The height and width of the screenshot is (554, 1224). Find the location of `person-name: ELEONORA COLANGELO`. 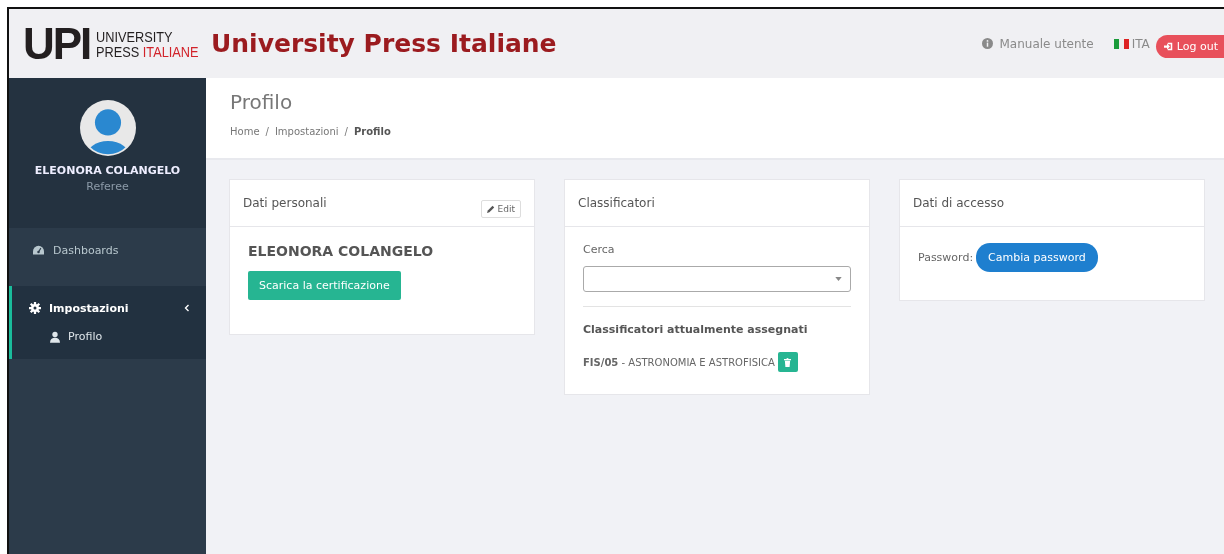

person-name: ELEONORA COLANGELO is located at coordinates (341, 251).